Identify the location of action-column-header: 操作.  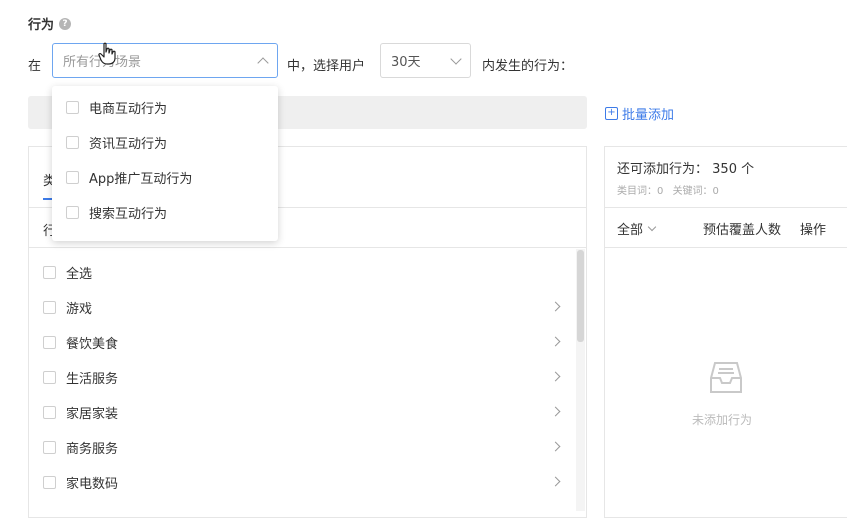
(813, 230).